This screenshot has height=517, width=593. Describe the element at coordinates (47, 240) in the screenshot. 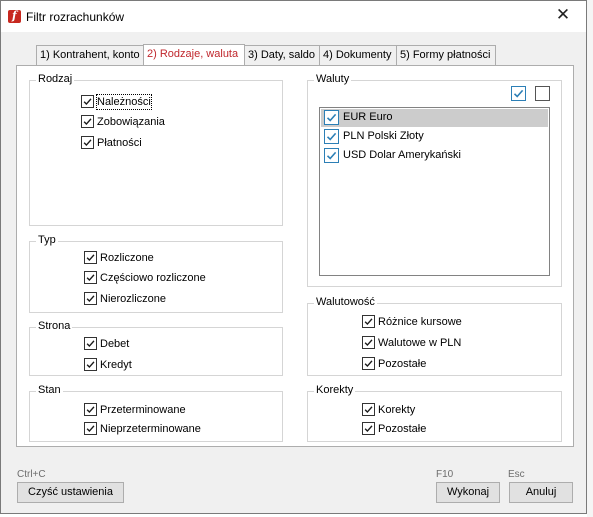

I see `group-label-typ: Typ` at that location.